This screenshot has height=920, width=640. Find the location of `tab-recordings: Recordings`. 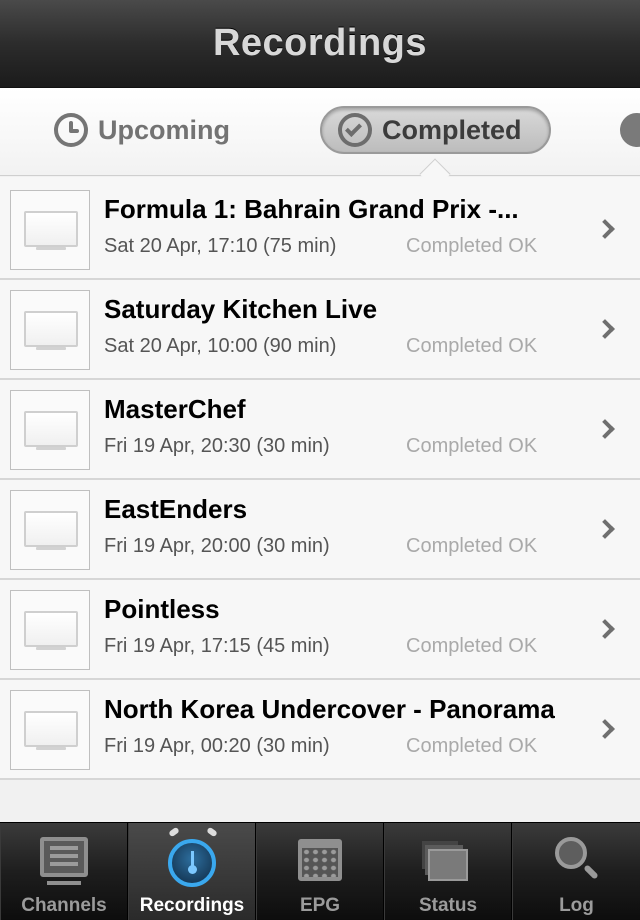

tab-recordings: Recordings is located at coordinates (192, 871).